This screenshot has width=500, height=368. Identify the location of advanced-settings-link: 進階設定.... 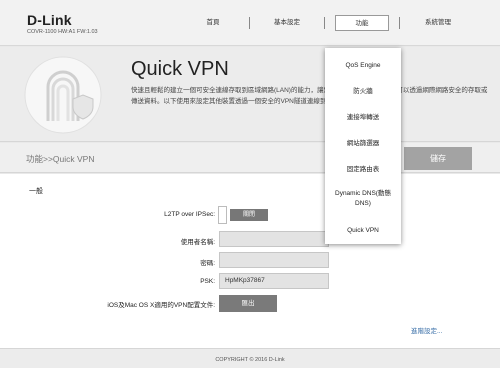
(426, 330).